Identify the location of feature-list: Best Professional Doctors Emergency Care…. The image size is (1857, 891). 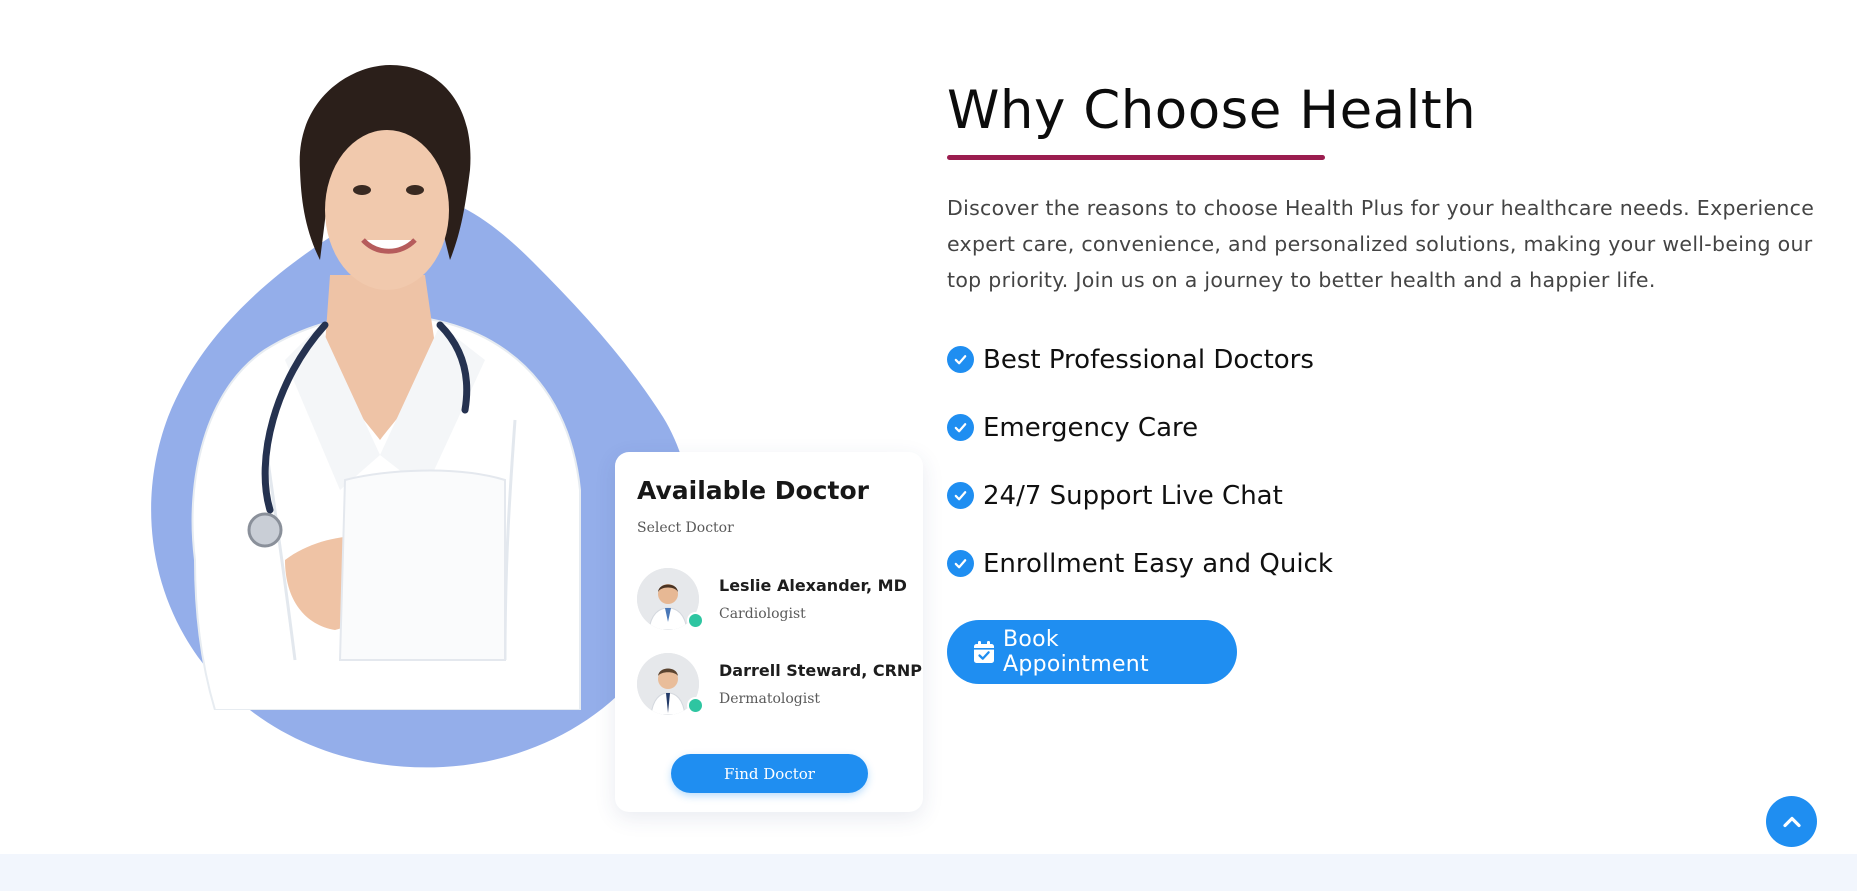
(1397, 462).